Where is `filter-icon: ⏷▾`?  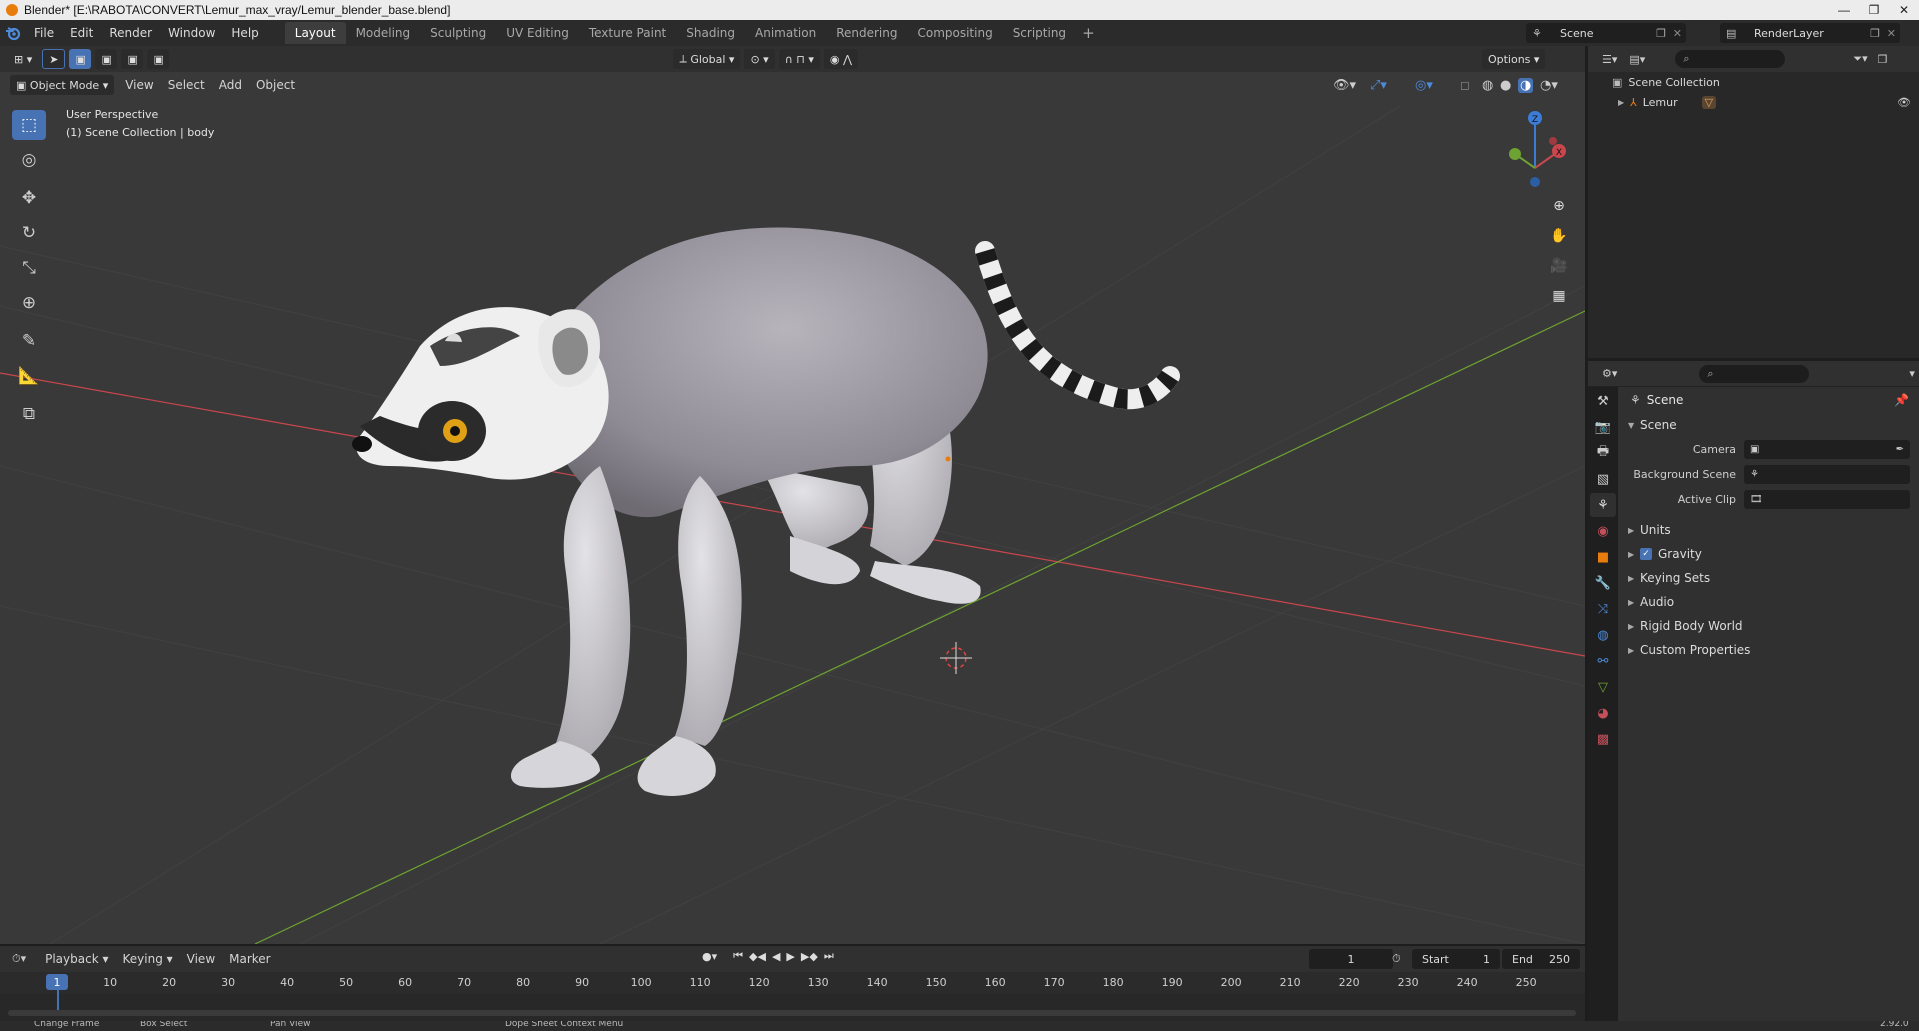
filter-icon: ⏷▾ is located at coordinates (1860, 59).